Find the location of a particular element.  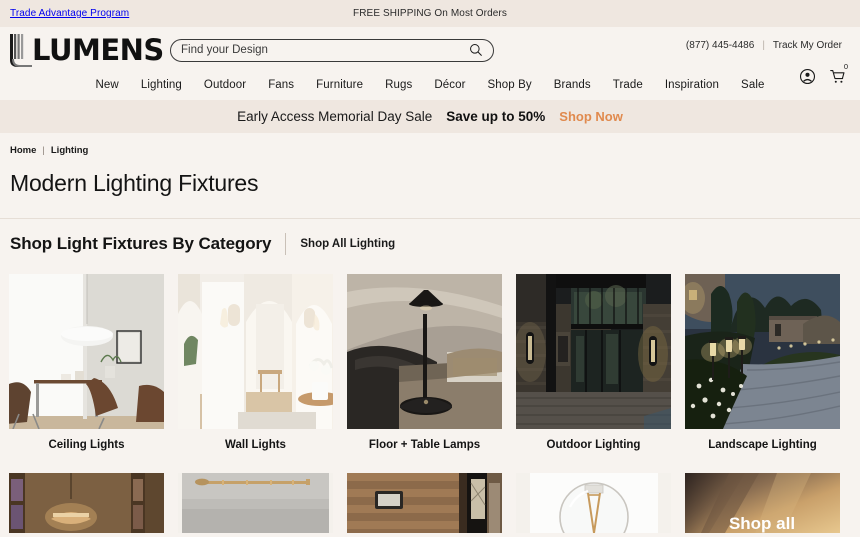

modern-house-exterior-night-sconces-image is located at coordinates (593, 351).